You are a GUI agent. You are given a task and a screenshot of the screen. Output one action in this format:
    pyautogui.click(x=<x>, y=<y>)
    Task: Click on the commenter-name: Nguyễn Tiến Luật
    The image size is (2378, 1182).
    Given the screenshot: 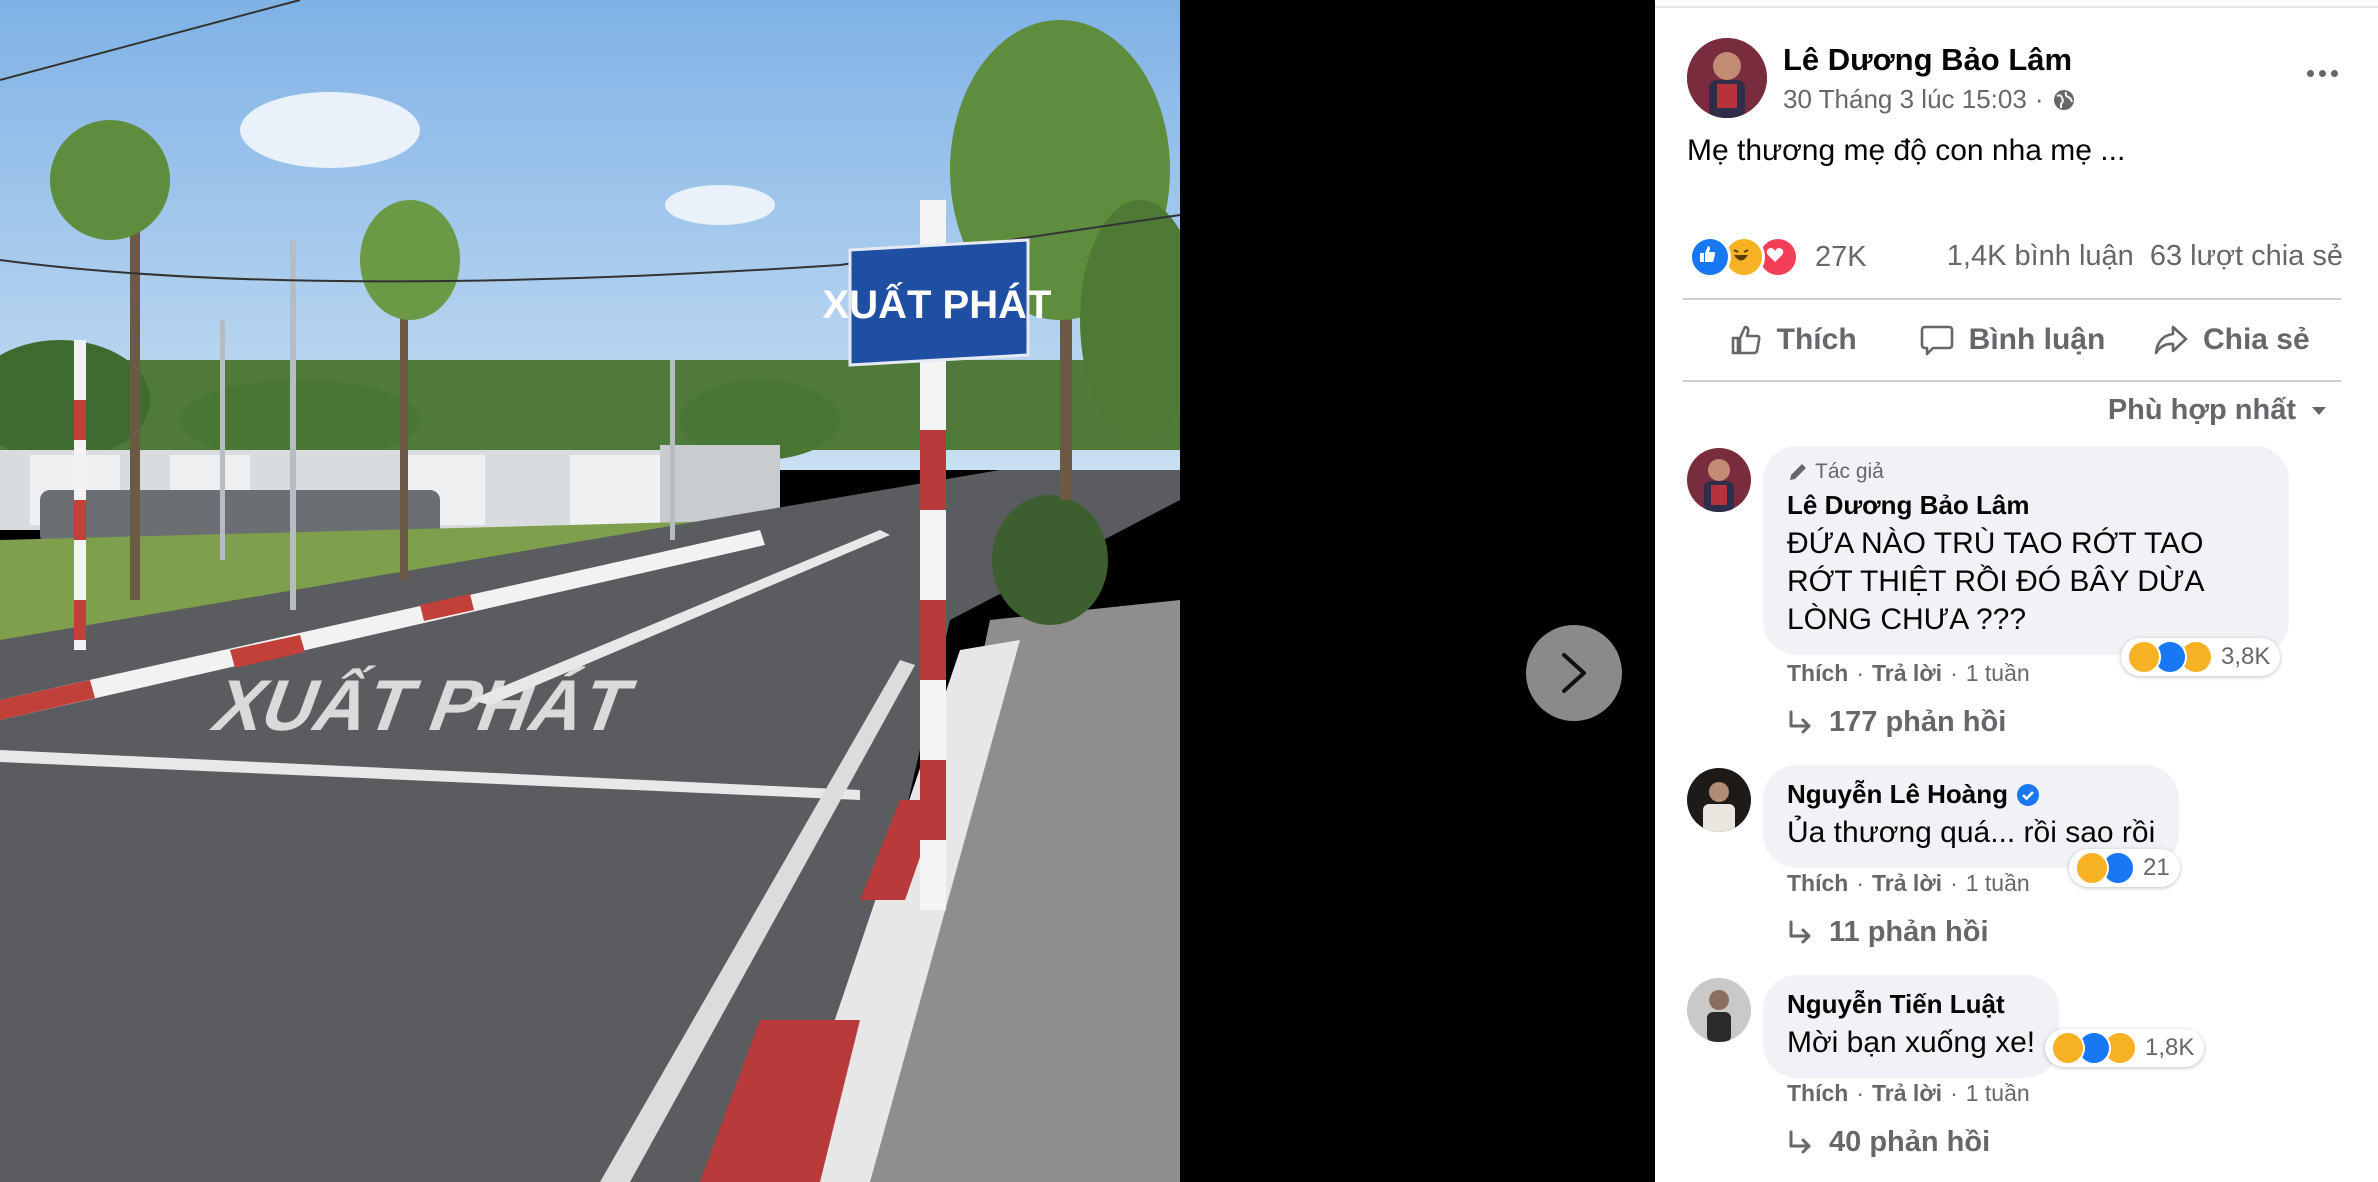 What is the action you would take?
    pyautogui.click(x=1911, y=1004)
    